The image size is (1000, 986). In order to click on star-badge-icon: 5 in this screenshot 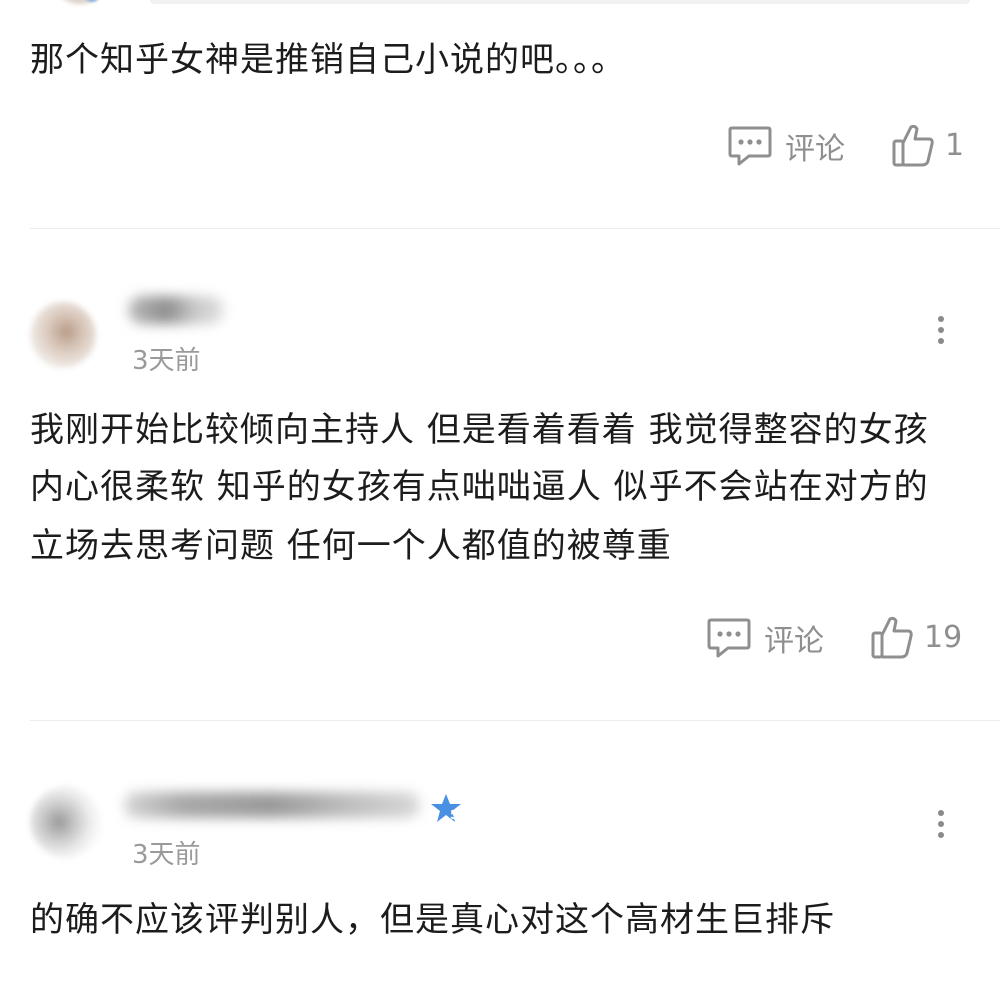, I will do `click(446, 808)`.